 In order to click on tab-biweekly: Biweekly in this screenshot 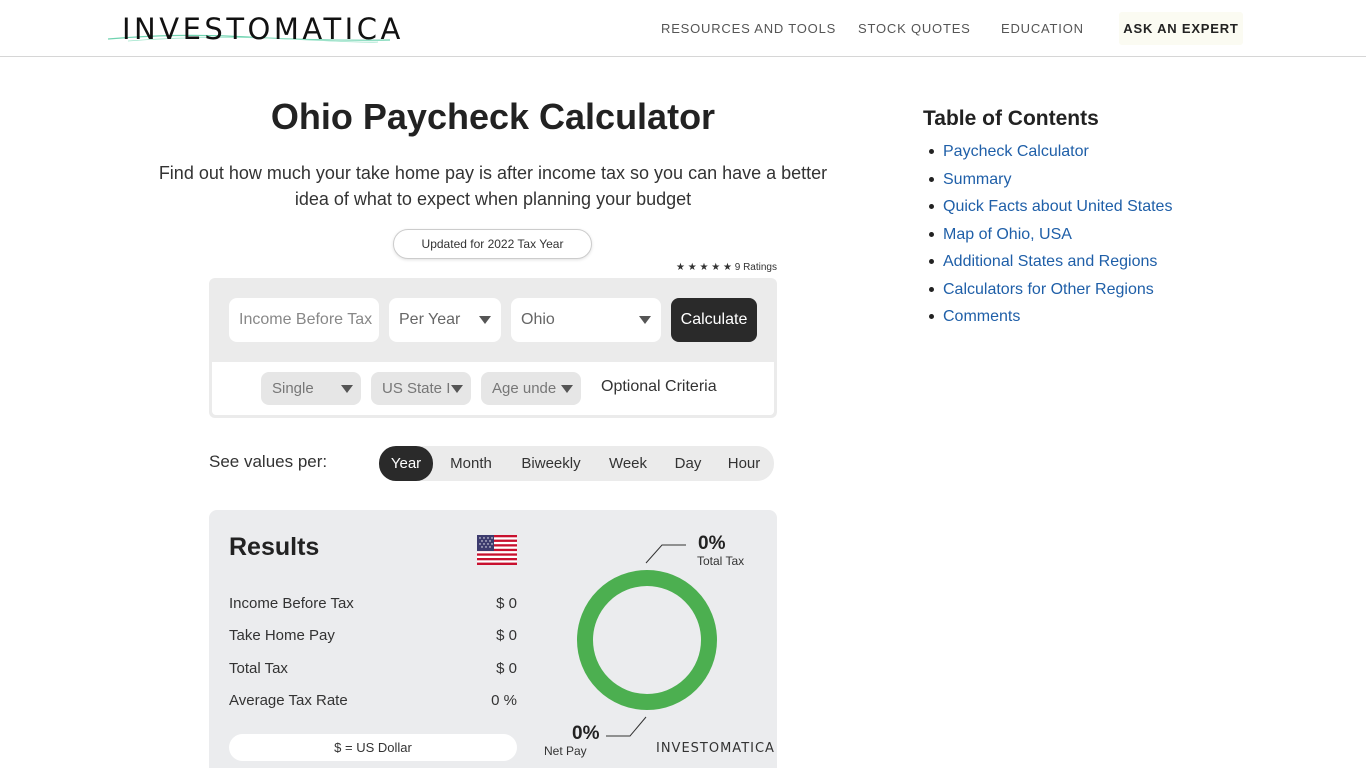, I will do `click(551, 463)`.